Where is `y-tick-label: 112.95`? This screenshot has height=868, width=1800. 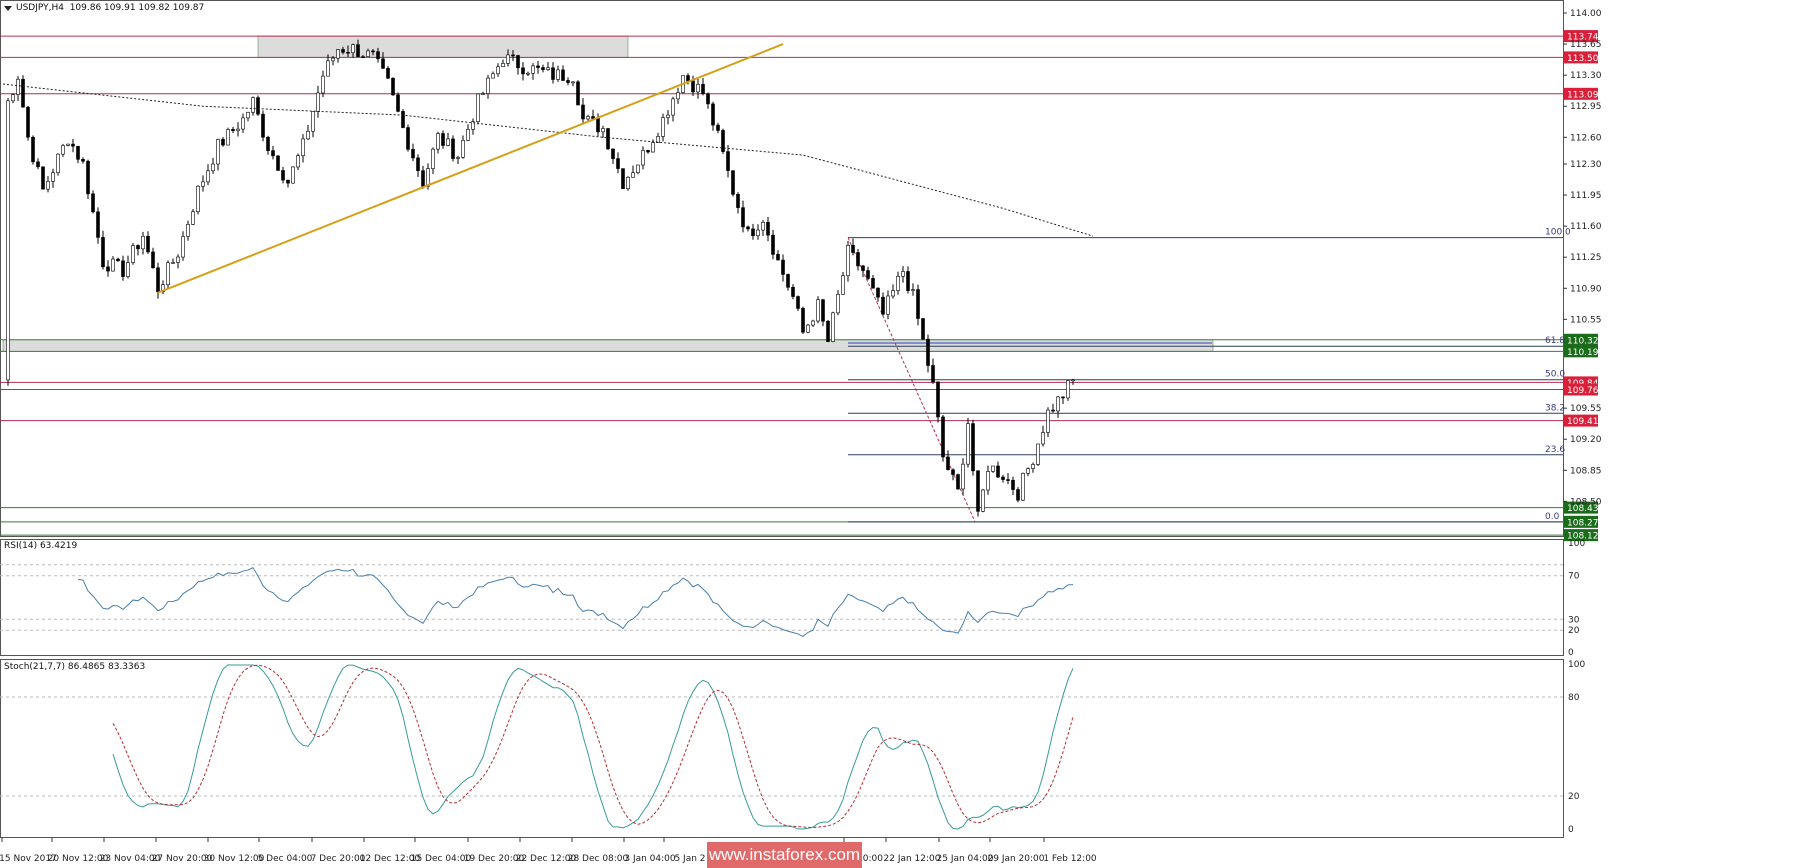
y-tick-label: 112.95 is located at coordinates (1586, 107).